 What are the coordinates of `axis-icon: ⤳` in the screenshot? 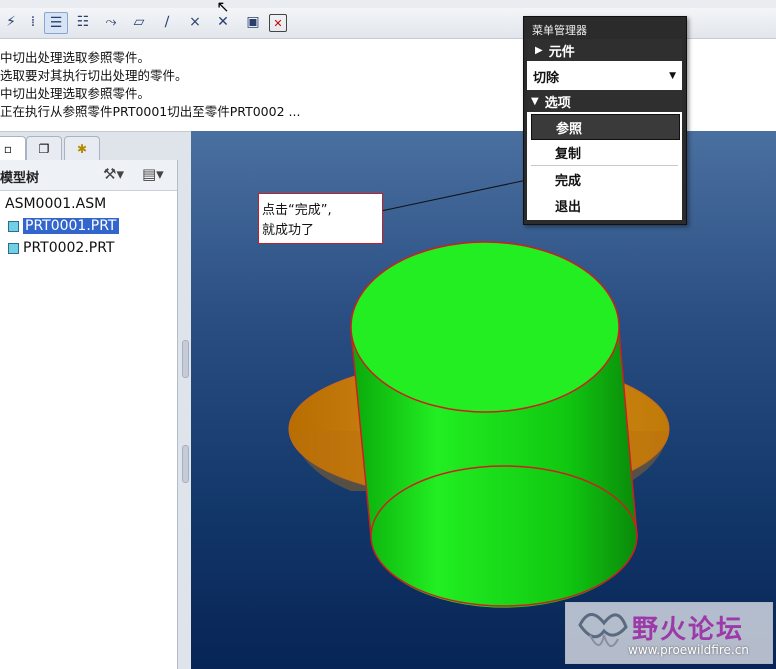 It's located at (111, 22).